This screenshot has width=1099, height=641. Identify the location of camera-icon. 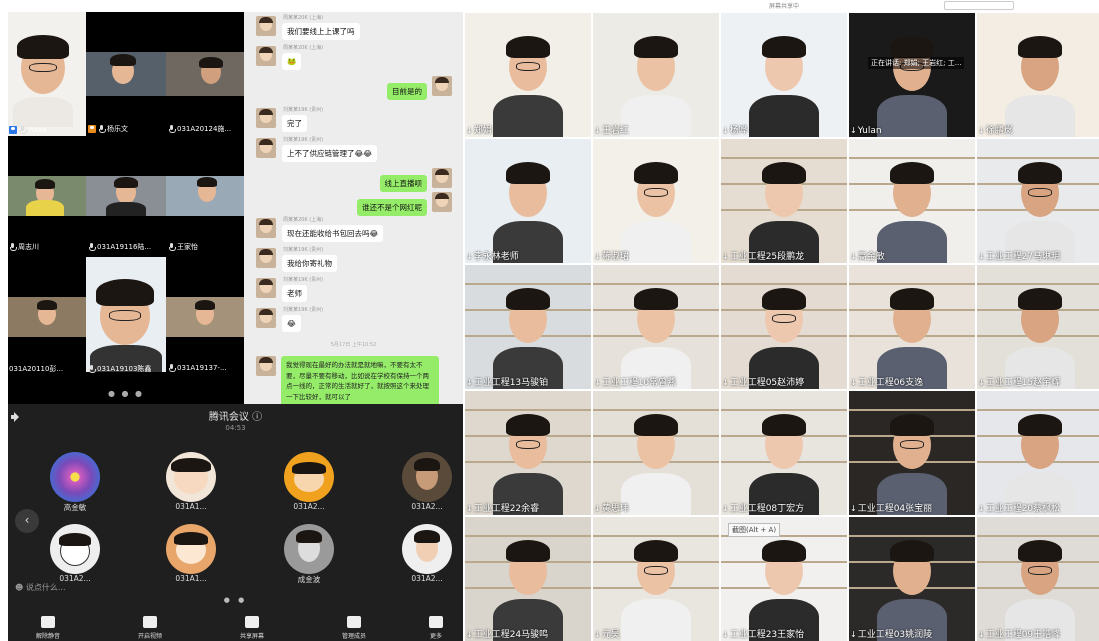
(150, 622).